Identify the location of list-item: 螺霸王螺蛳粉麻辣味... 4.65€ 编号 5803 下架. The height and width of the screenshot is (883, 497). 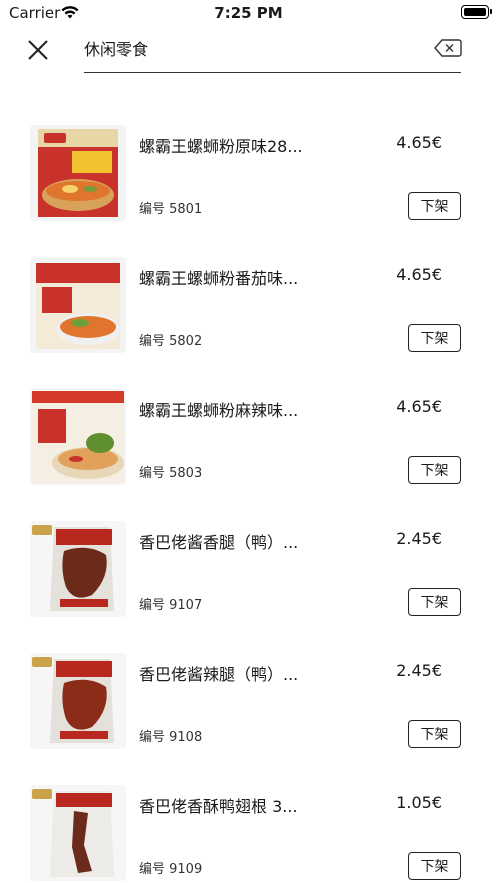
(248, 455).